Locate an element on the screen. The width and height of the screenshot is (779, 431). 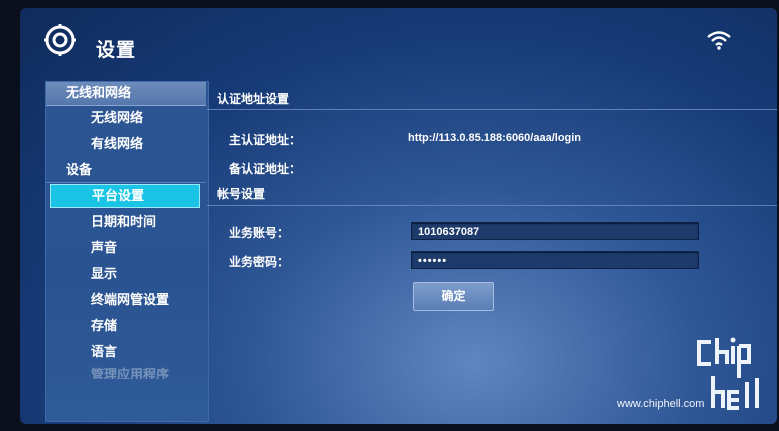
sidebar-item-sound: 声音 is located at coordinates (126, 249).